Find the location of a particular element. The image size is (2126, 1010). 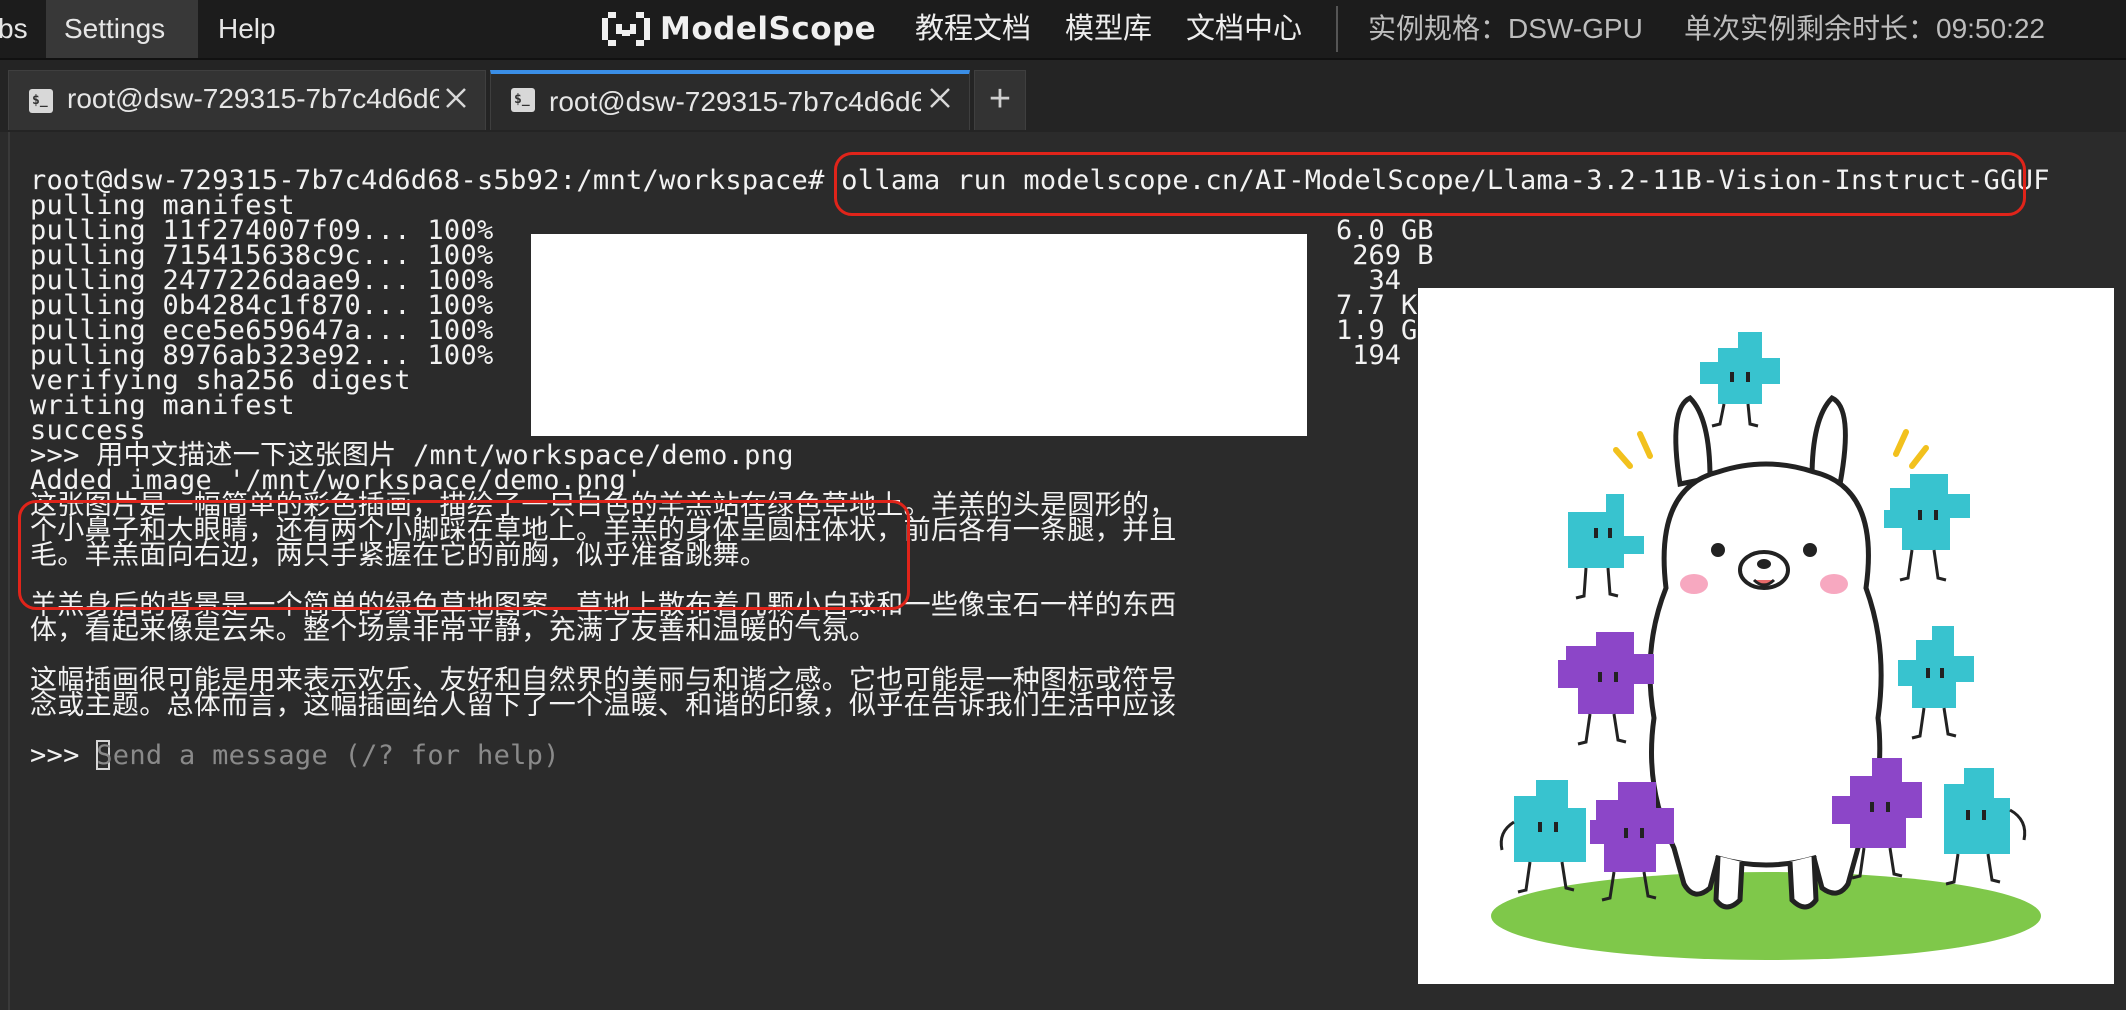

message-input: >>> Send a message (/? for help) is located at coordinates (295, 756).